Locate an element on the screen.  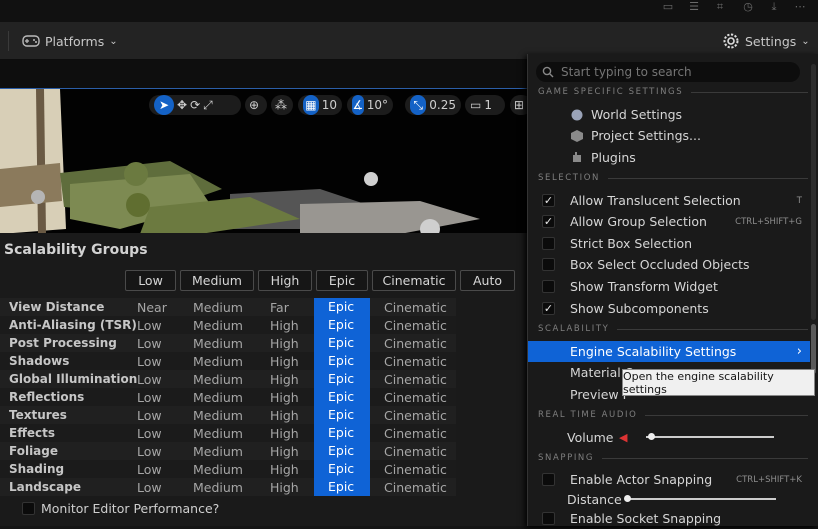
menu-scrollbar-thumb is located at coordinates (813, 349).